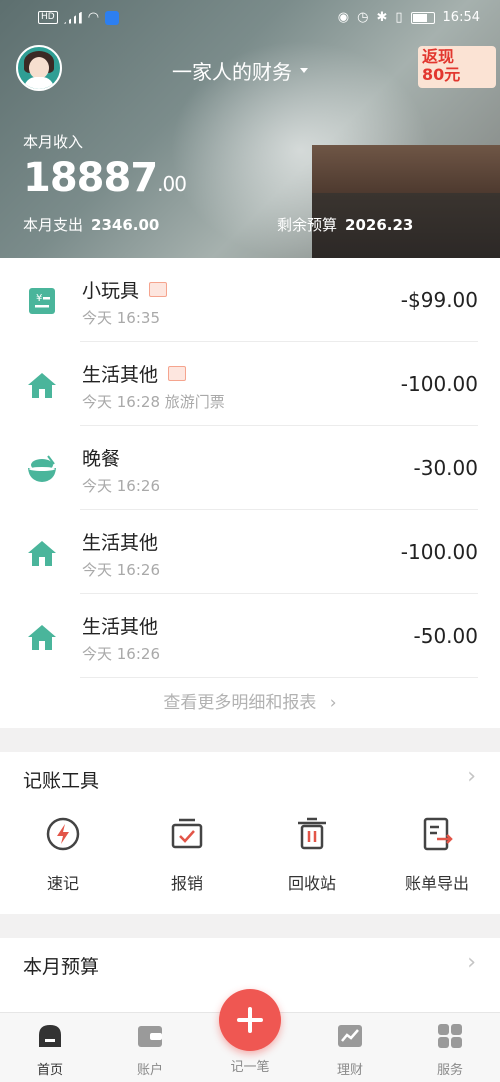 This screenshot has width=500, height=1082. Describe the element at coordinates (445, 636) in the screenshot. I see `transaction-amount: -50.00` at that location.